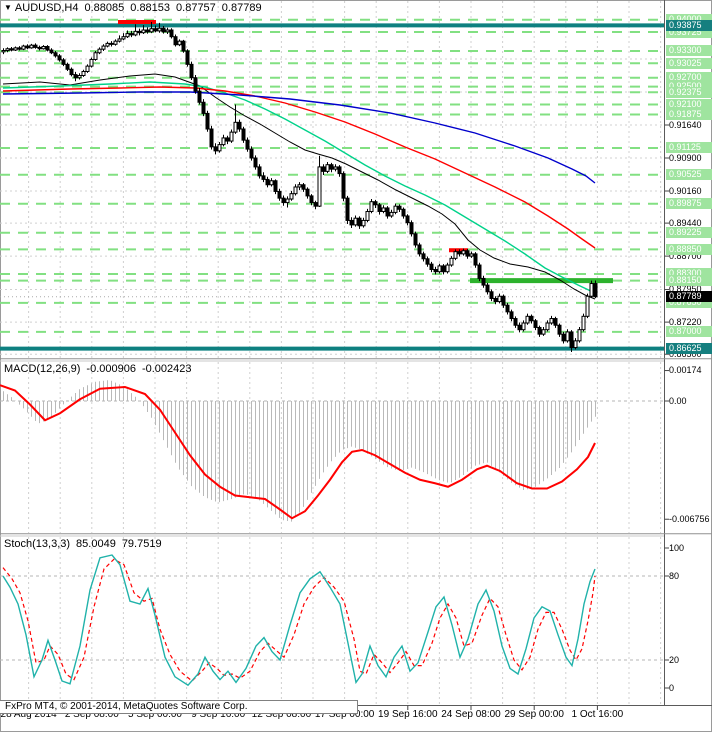 Image resolution: width=712 pixels, height=732 pixels. I want to click on chart-title-bar: ▼ AUDUSD,H4 0.88085 0.88153 0.87757 0.87789, so click(133, 8).